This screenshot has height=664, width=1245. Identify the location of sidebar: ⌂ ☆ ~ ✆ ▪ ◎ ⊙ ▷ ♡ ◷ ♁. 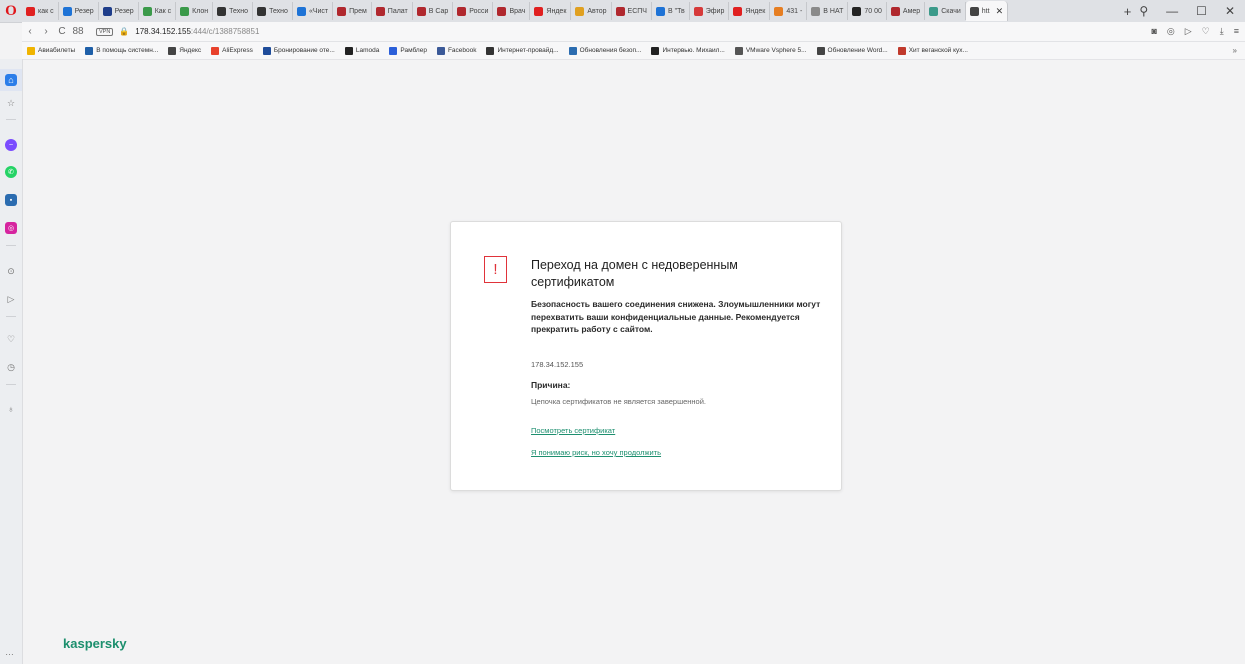
(11, 361).